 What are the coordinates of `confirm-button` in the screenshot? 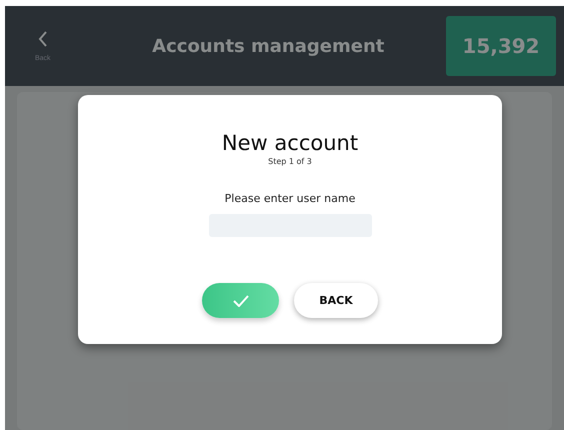 It's located at (240, 300).